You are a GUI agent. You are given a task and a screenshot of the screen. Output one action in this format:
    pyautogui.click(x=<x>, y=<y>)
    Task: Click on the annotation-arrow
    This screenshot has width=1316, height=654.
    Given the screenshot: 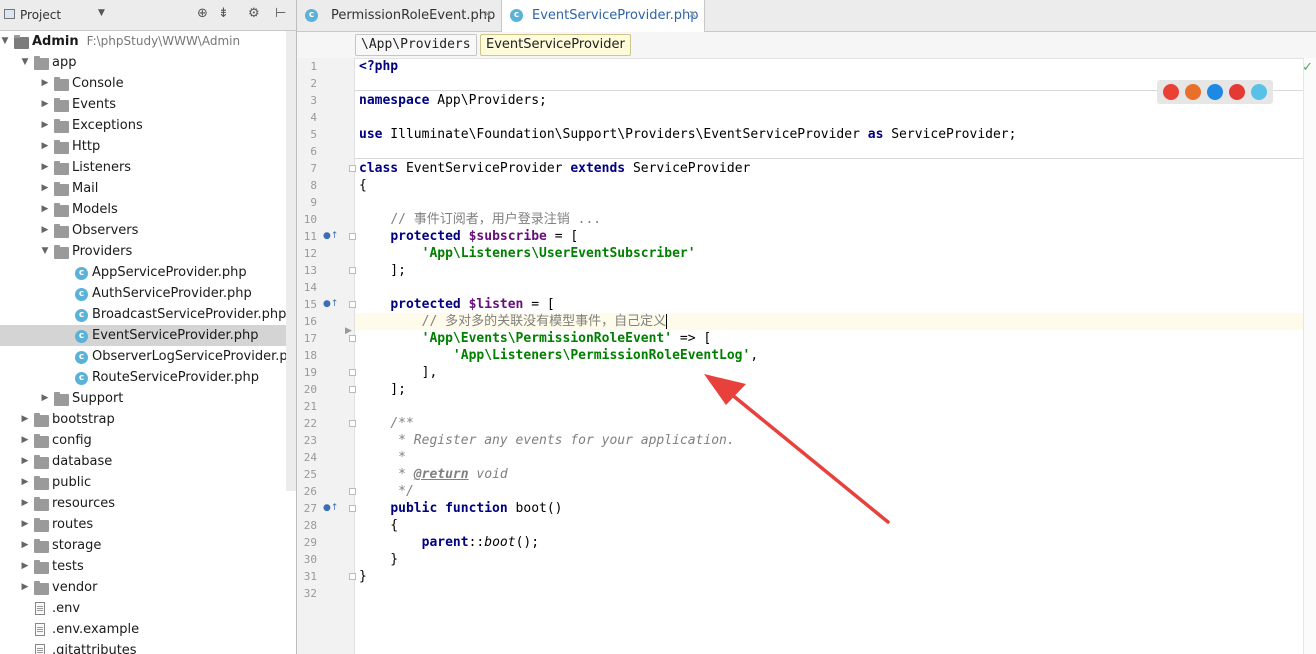 What is the action you would take?
    pyautogui.click(x=797, y=449)
    